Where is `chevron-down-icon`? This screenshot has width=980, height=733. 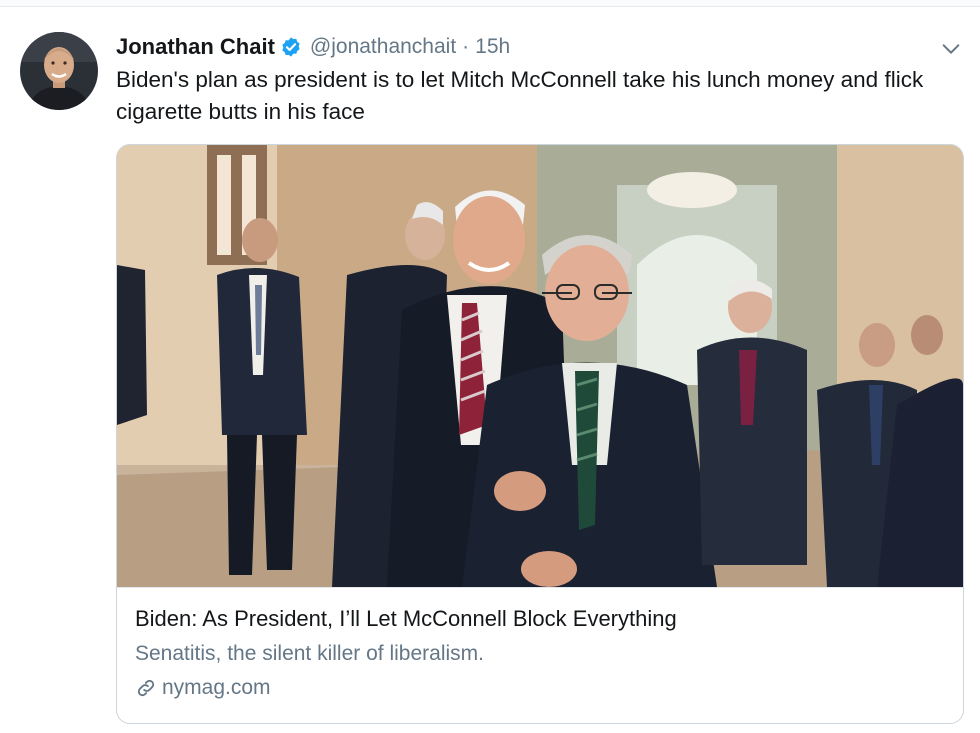 chevron-down-icon is located at coordinates (951, 49).